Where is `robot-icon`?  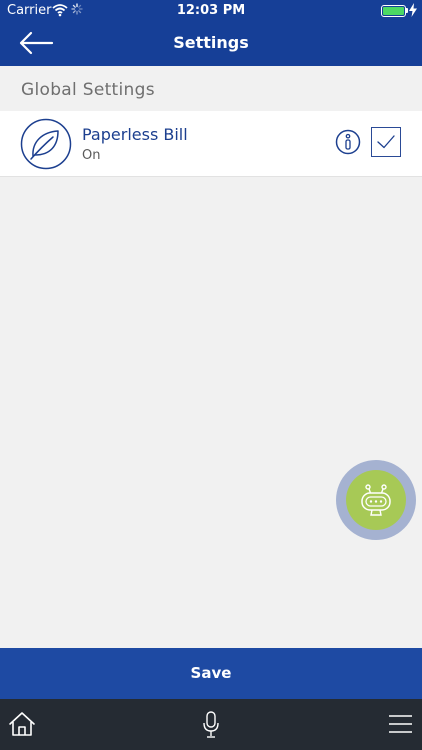
robot-icon is located at coordinates (376, 500).